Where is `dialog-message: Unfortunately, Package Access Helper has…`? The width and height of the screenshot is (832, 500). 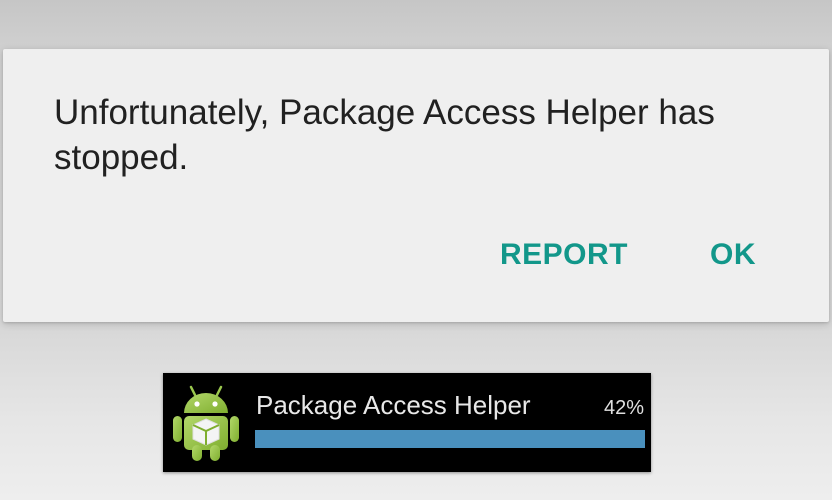
dialog-message: Unfortunately, Package Access Helper has… is located at coordinates (384, 135).